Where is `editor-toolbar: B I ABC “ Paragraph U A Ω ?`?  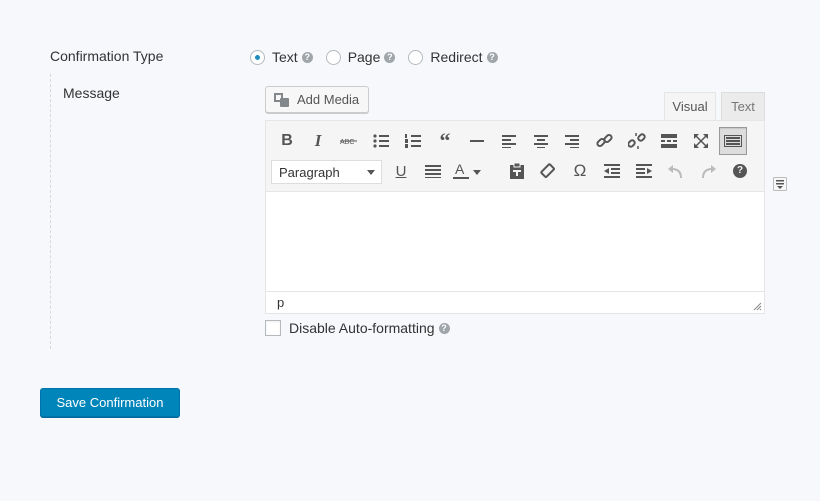
editor-toolbar: B I ABC “ Paragraph U A Ω ? is located at coordinates (515, 156).